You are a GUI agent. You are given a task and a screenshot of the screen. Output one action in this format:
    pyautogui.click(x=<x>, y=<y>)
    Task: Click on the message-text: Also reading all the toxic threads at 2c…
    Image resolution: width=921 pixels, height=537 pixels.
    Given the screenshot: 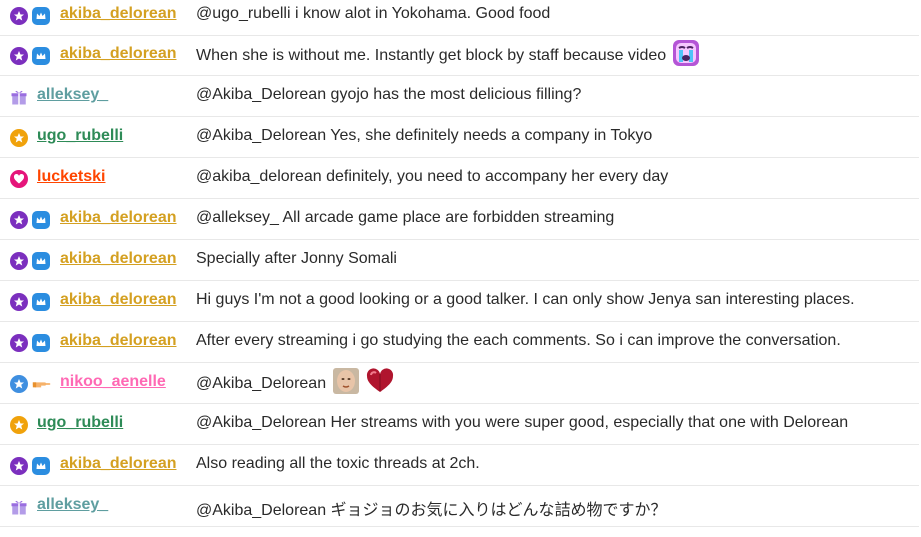 What is the action you would take?
    pyautogui.click(x=338, y=463)
    